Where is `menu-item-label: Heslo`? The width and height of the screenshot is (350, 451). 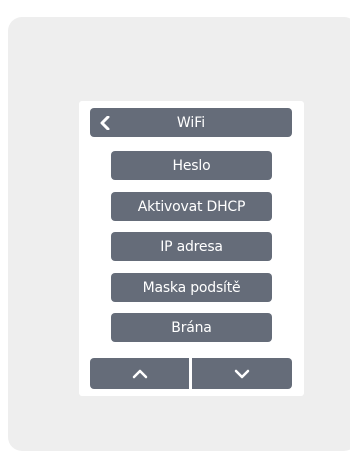
menu-item-label: Heslo is located at coordinates (191, 165).